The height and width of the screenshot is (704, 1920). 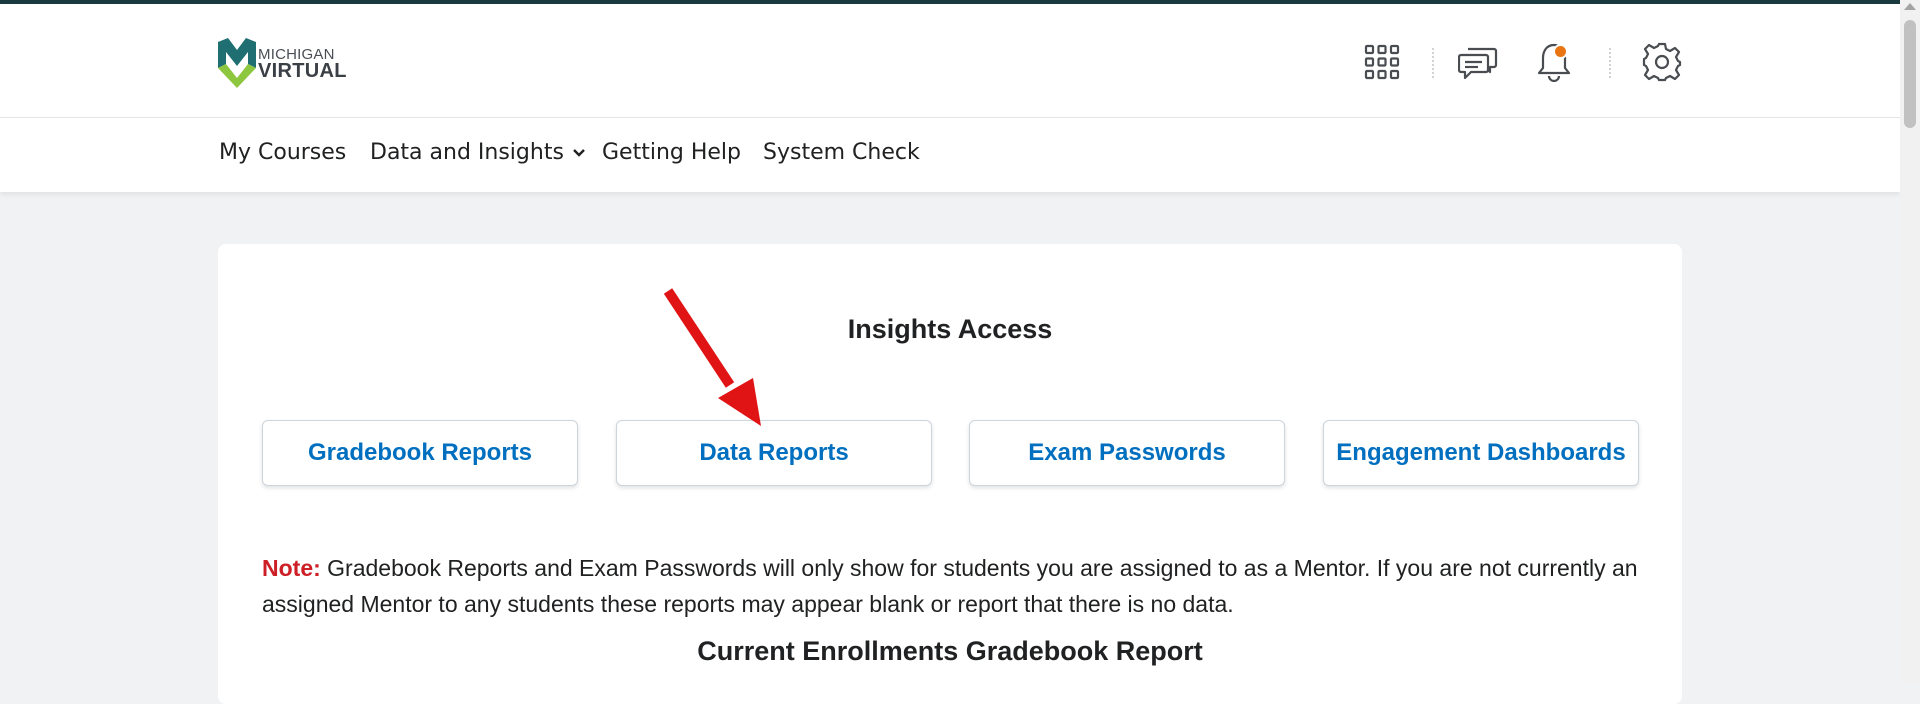 What do you see at coordinates (420, 453) in the screenshot?
I see `gradebook-reports-button: Gradebook Reports` at bounding box center [420, 453].